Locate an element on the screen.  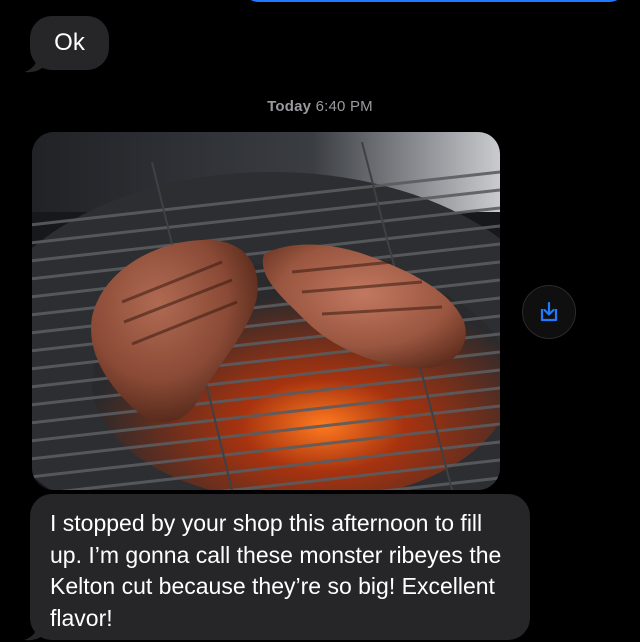
outgoing-bubble-edge is located at coordinates (434, 1).